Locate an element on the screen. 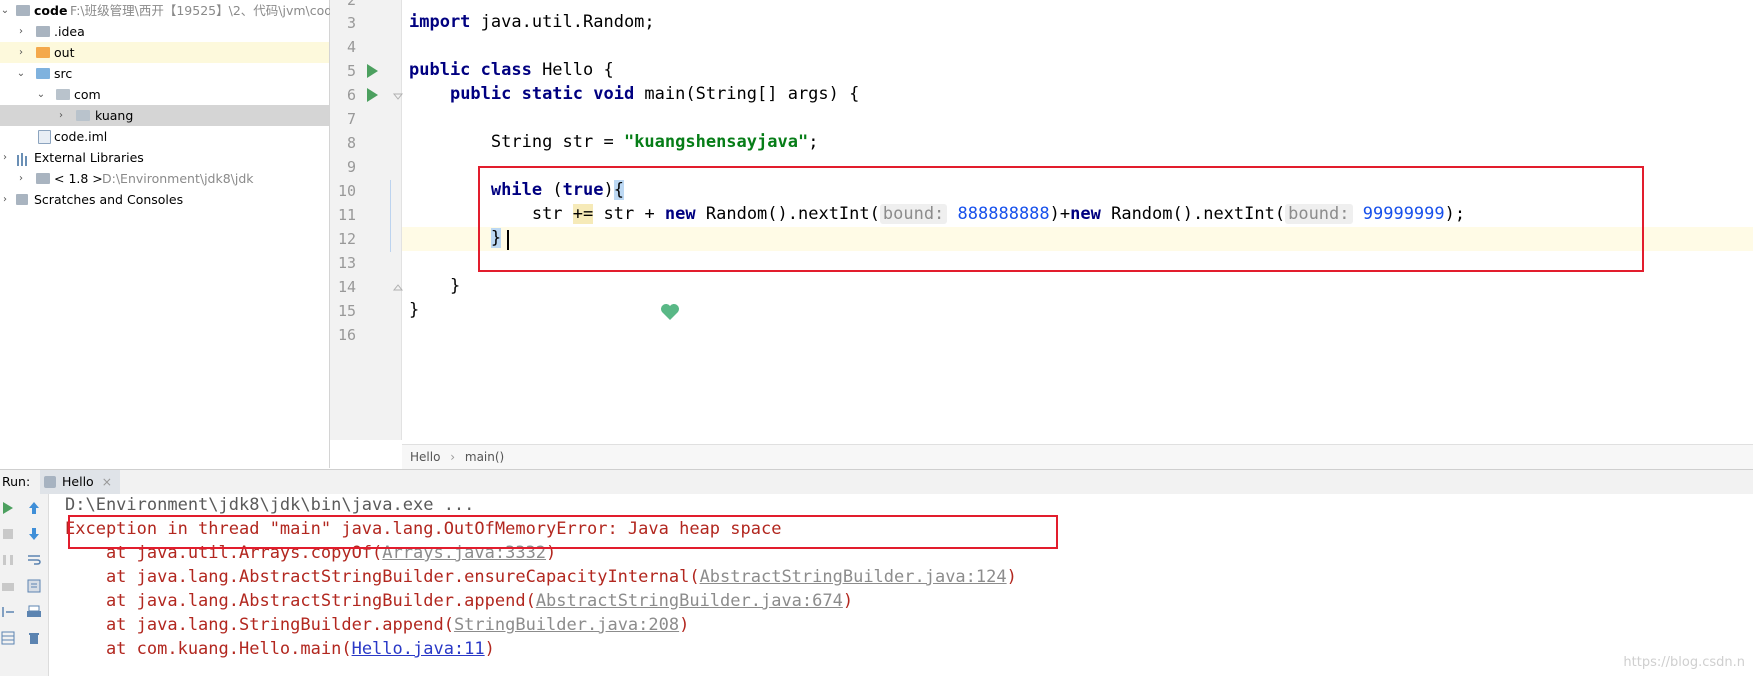 Image resolution: width=1753 pixels, height=676 pixels. run-tab-label: Hello is located at coordinates (78, 481).